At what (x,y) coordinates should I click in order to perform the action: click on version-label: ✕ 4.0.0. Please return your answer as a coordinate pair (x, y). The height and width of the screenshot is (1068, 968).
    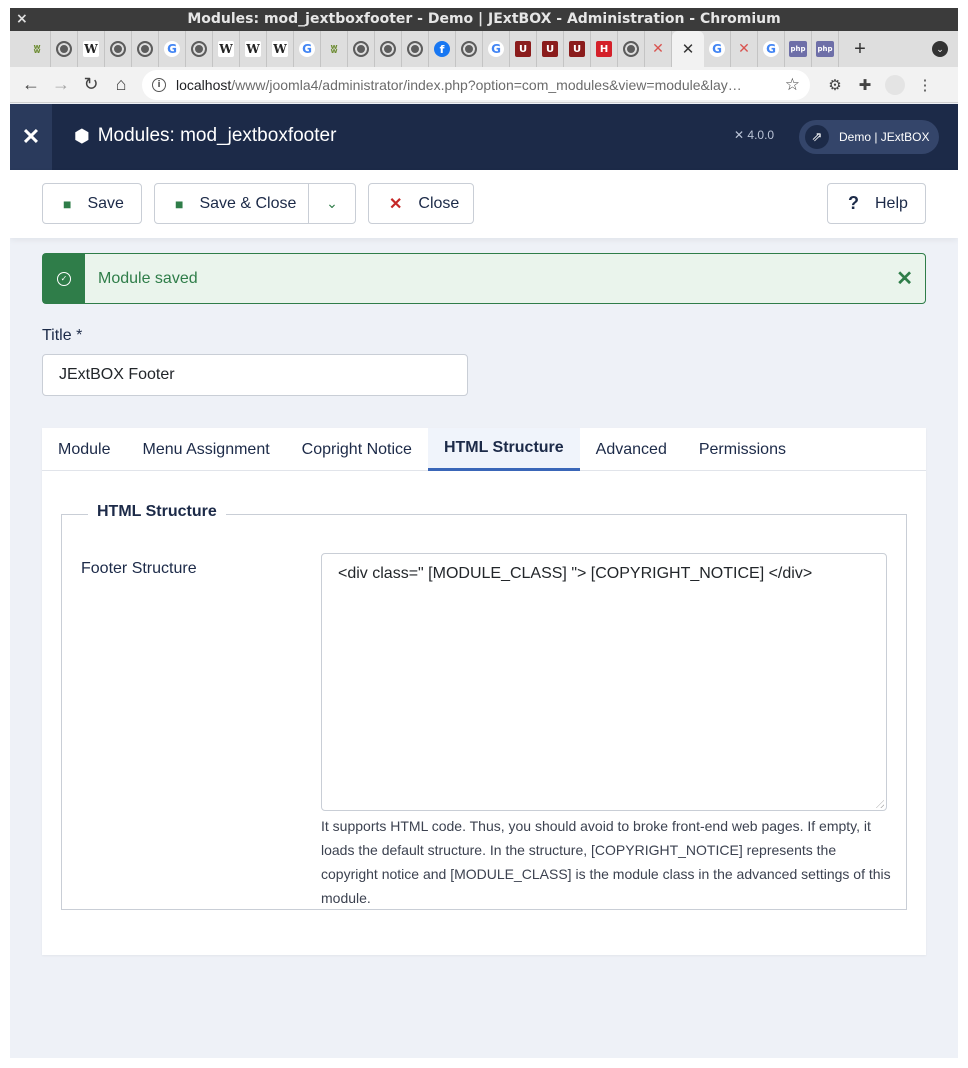
    Looking at the image, I should click on (754, 135).